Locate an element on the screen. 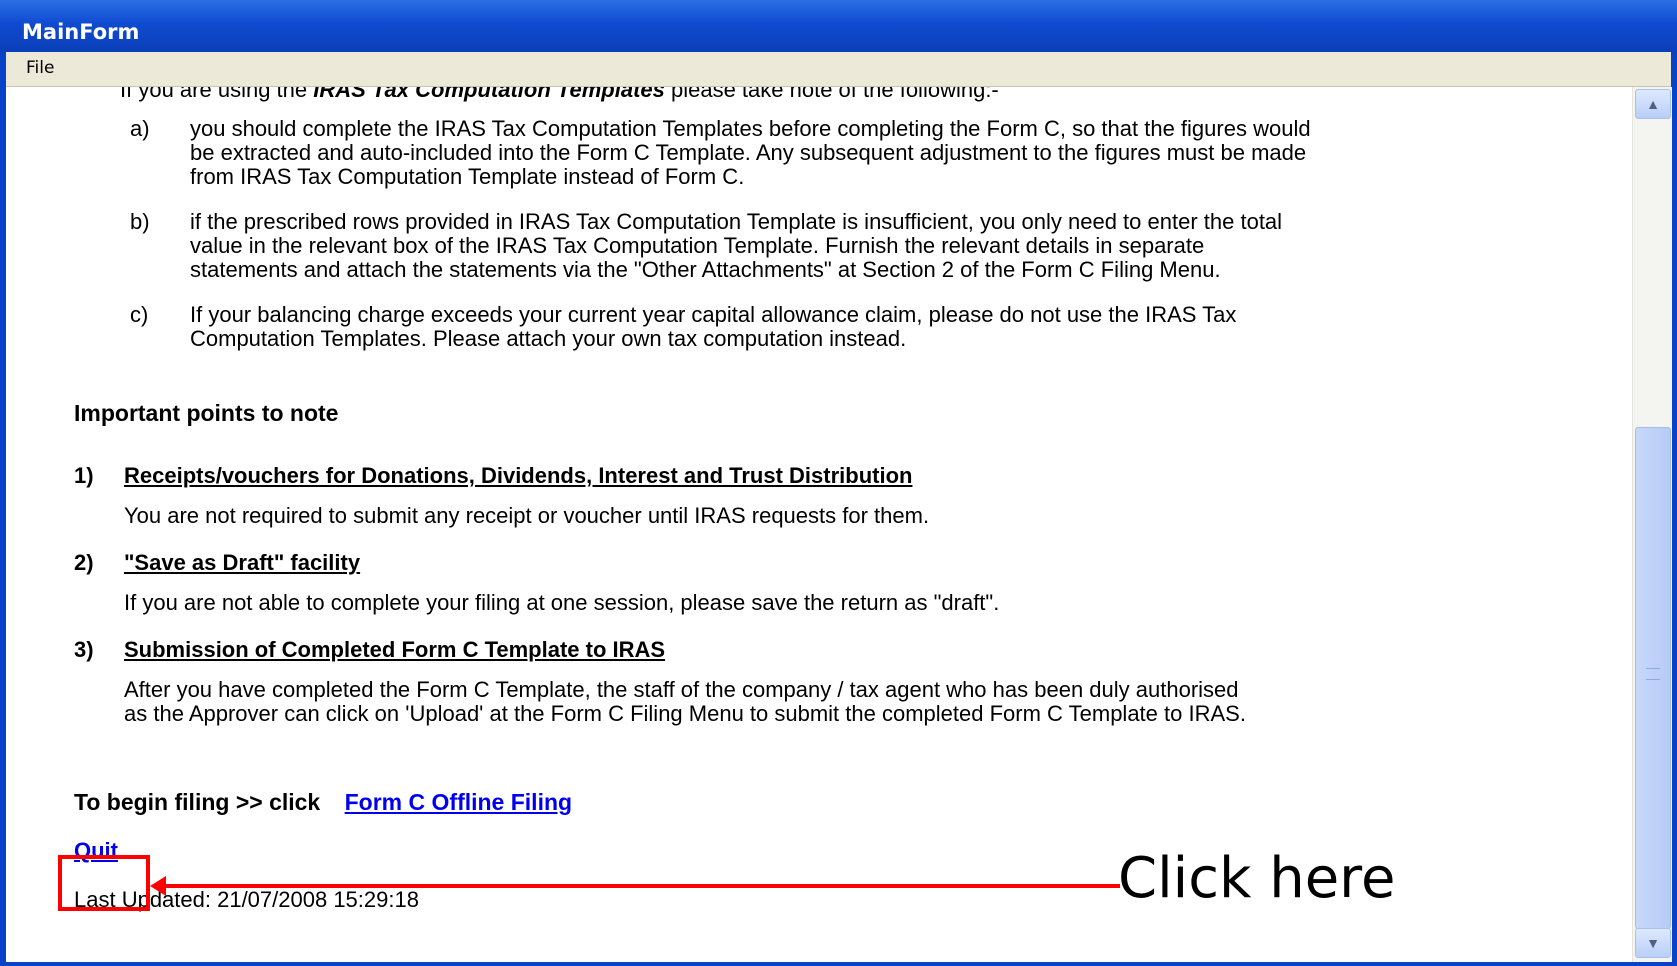 This screenshot has width=1677, height=966. menu-bar: File is located at coordinates (838, 69).